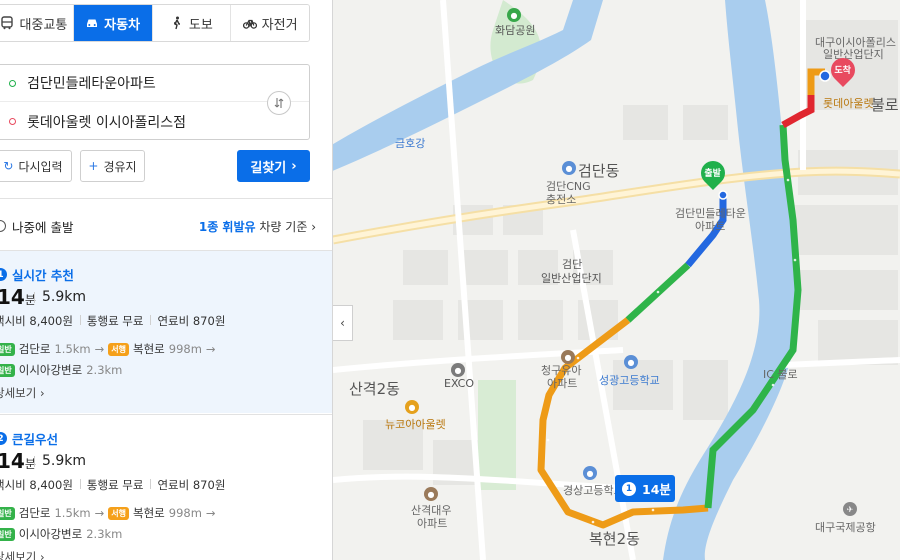 The height and width of the screenshot is (560, 900). What do you see at coordinates (120, 166) in the screenshot?
I see `waypoint-label: 경유지` at bounding box center [120, 166].